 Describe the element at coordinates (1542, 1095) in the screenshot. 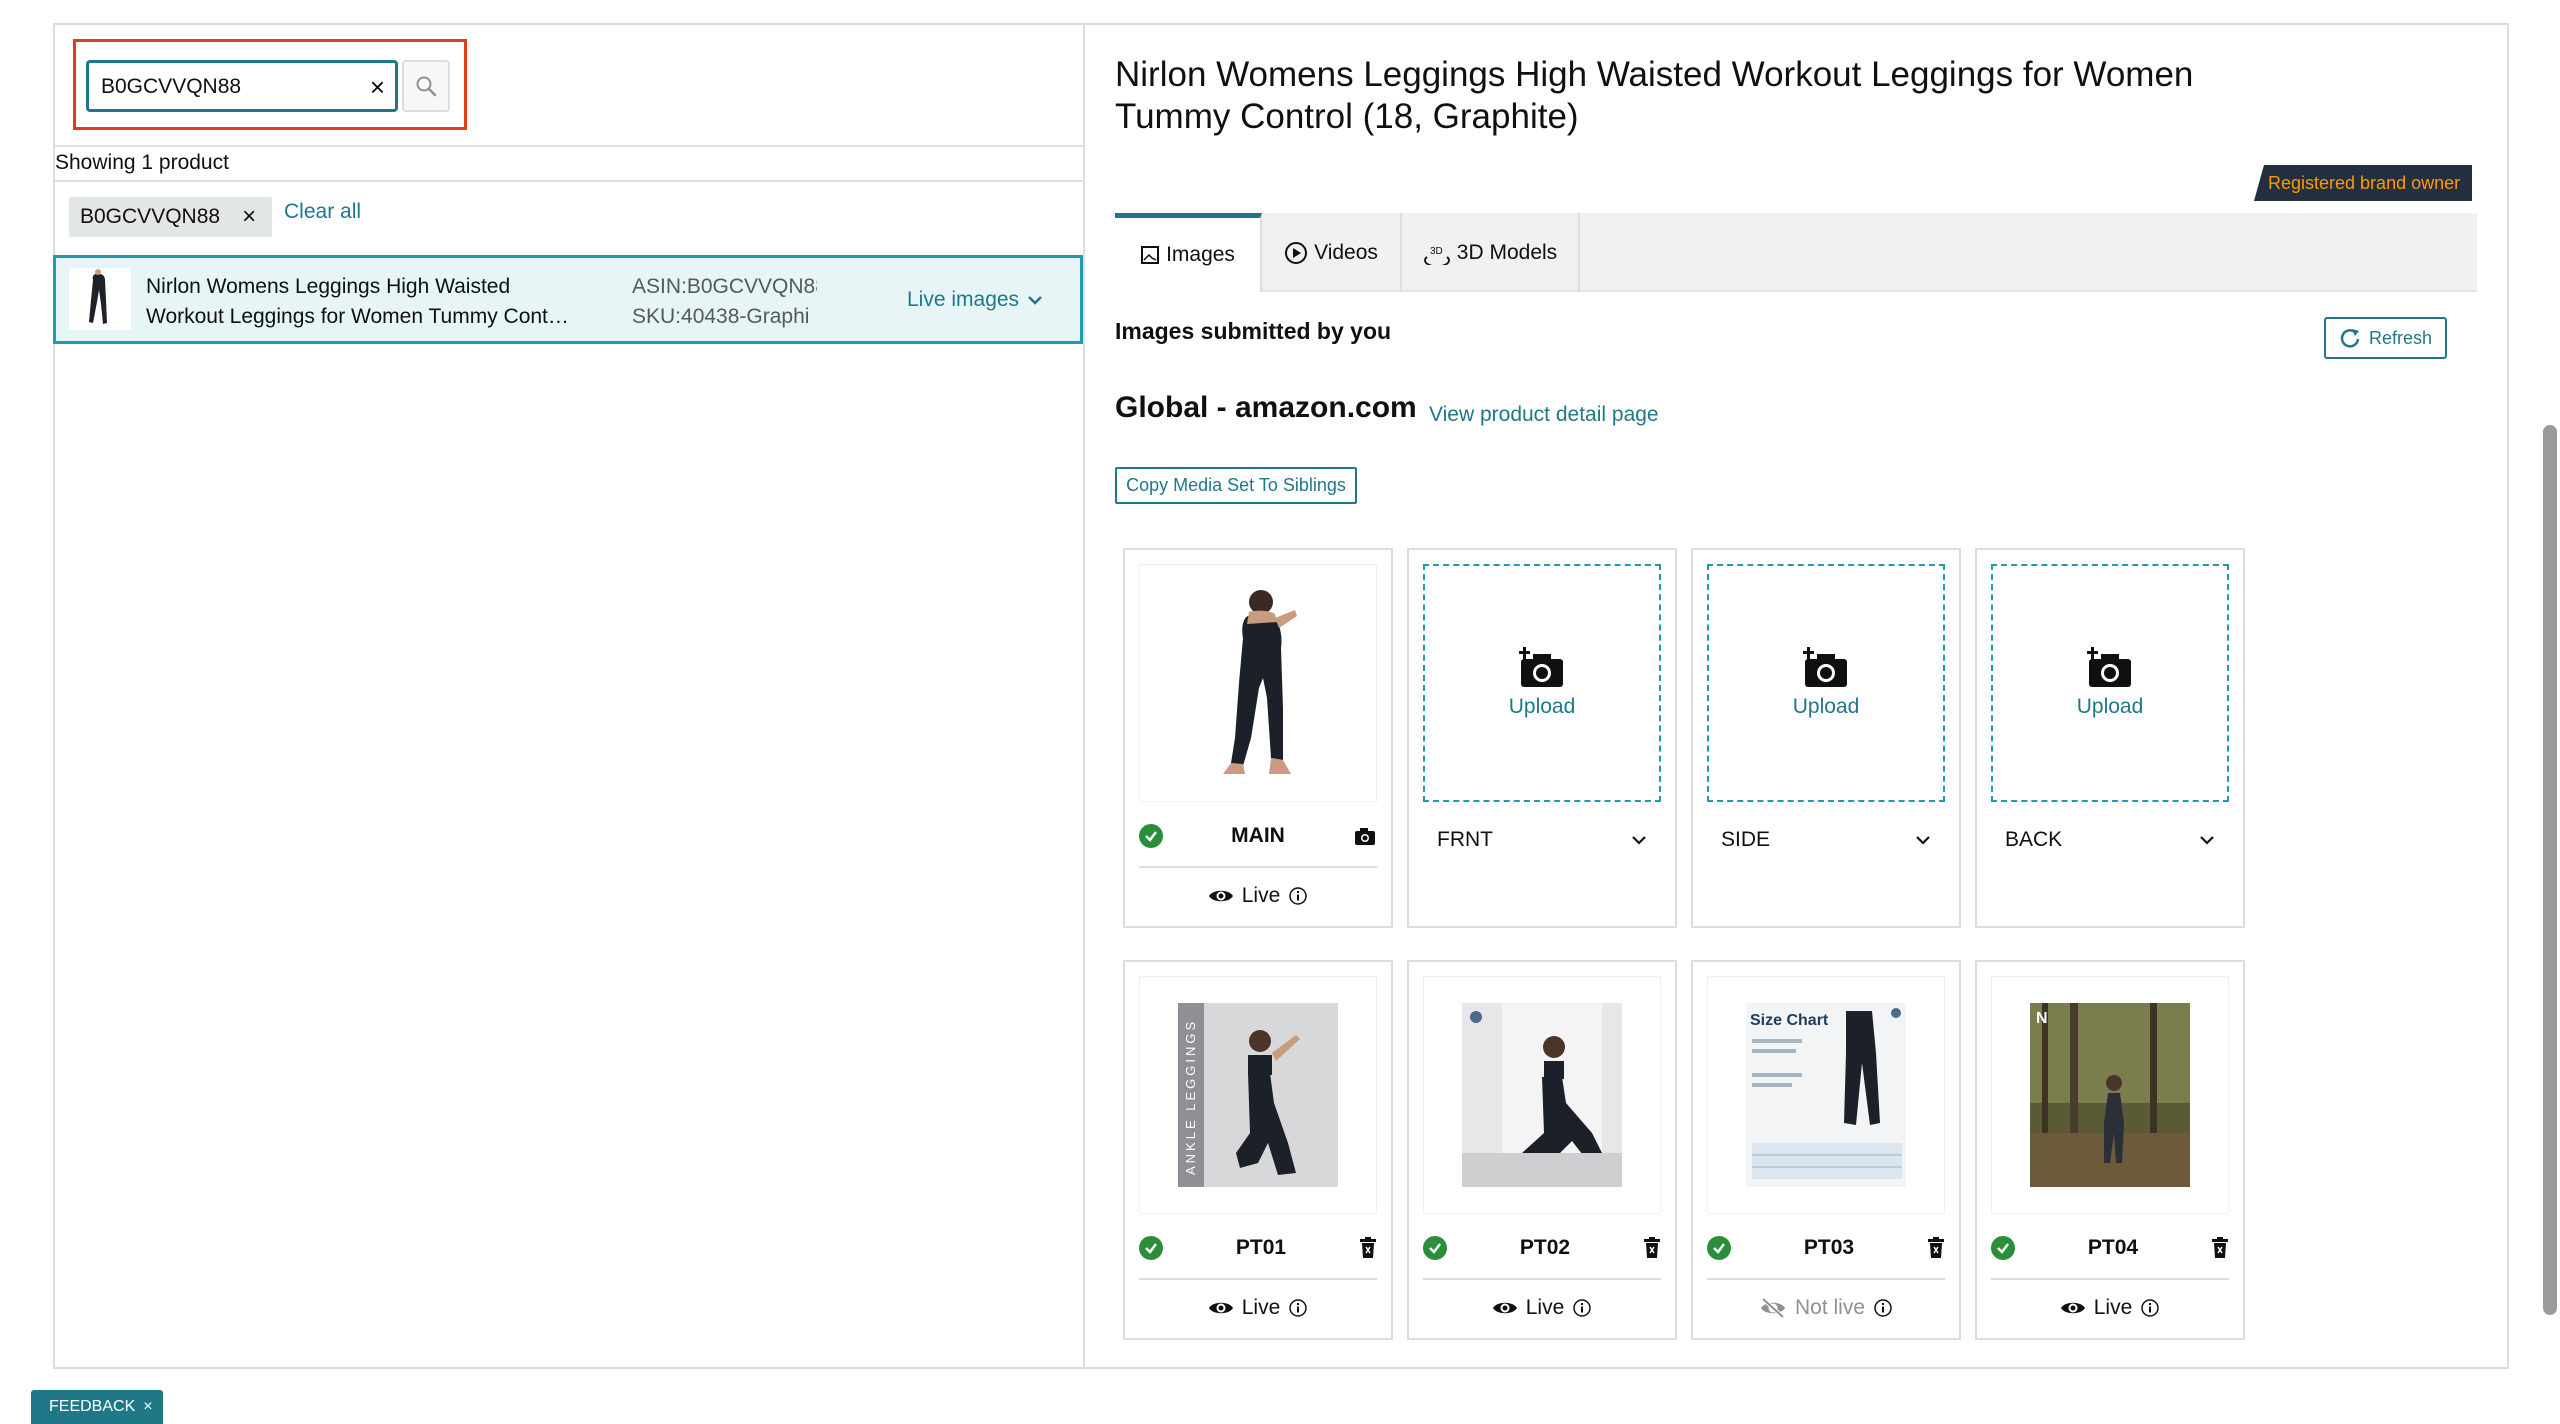

I see `pt02-image` at that location.